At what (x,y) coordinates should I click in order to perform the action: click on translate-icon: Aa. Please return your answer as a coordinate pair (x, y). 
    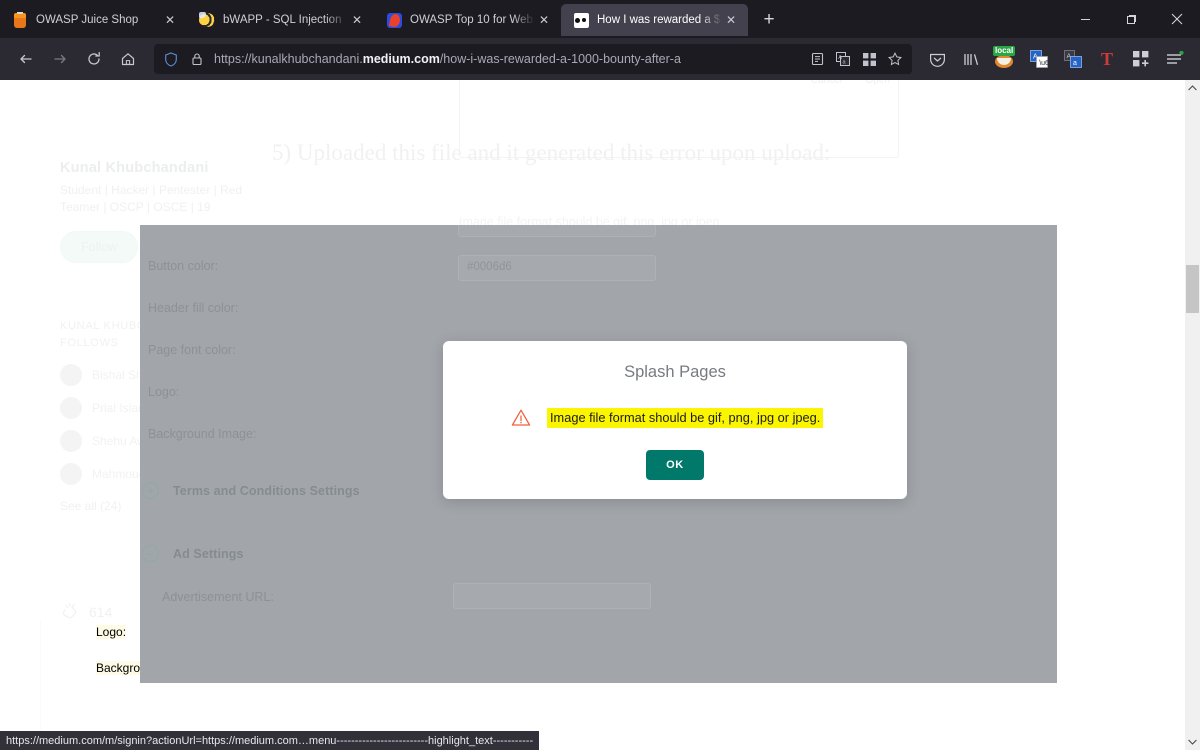
    Looking at the image, I should click on (843, 59).